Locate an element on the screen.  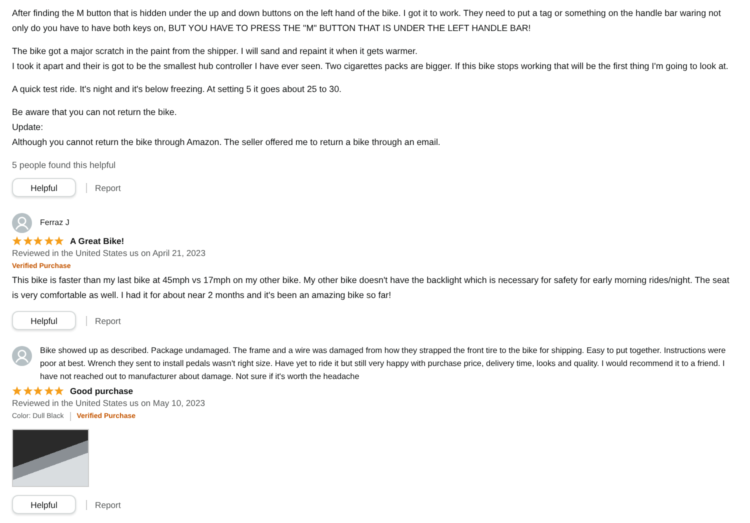
review-date: Reviewed in the United States us on April 21, 2023 is located at coordinates (109, 253).